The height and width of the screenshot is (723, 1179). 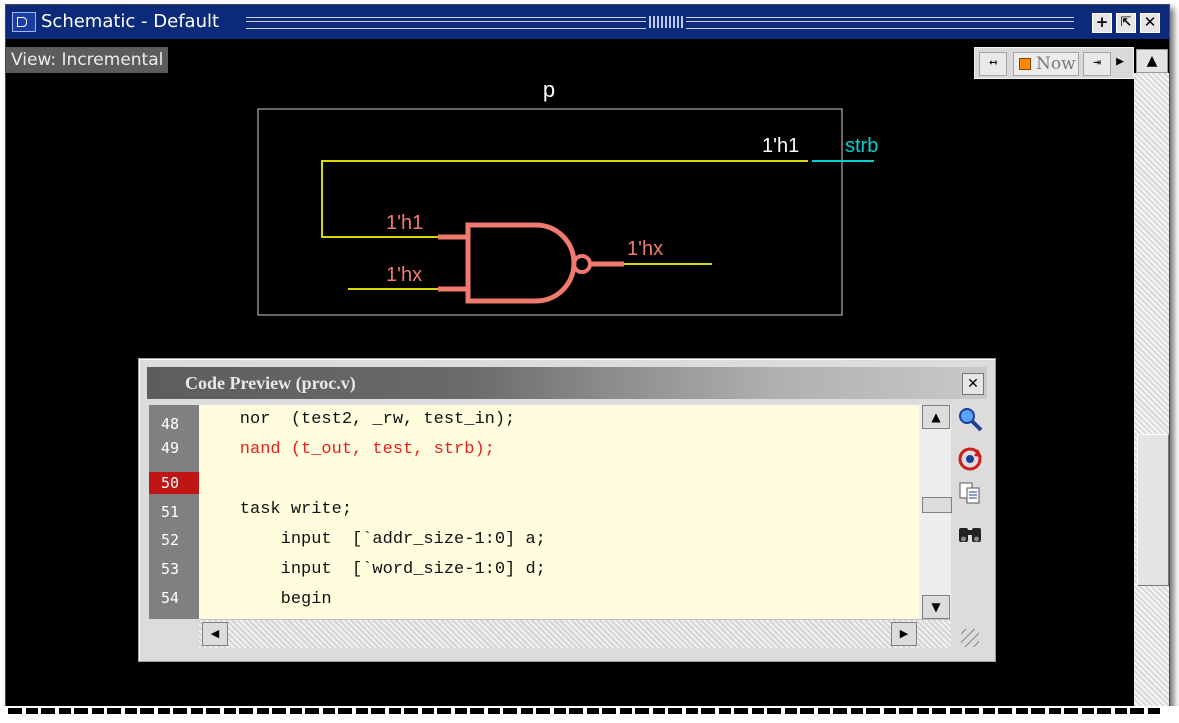 I want to click on code-preview-title: Code Preview (proc.v), so click(x=270, y=383).